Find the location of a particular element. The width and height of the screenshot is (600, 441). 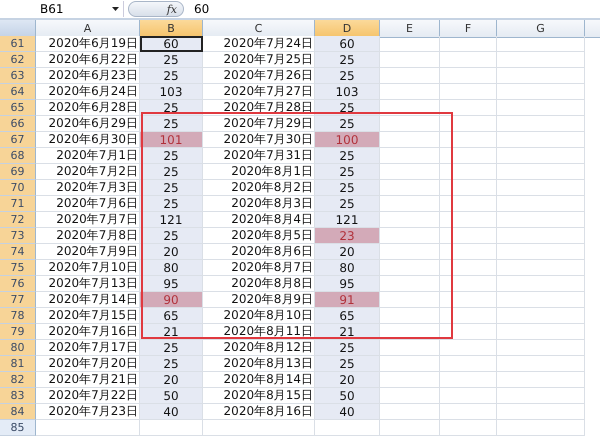

row-header: 69 is located at coordinates (18, 172).